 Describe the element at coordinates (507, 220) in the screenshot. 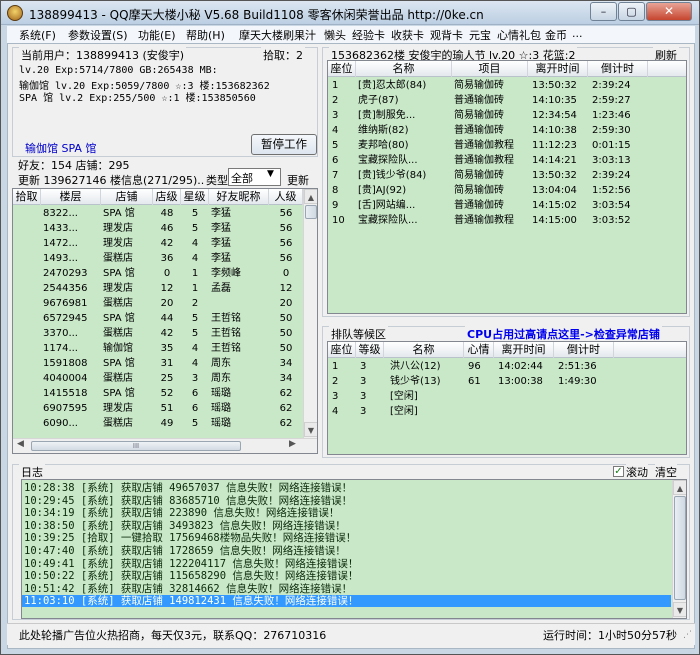

I see `table-row: 10 宝藏探险队... 普通输伽教程 14:15:00 3:03:52` at that location.